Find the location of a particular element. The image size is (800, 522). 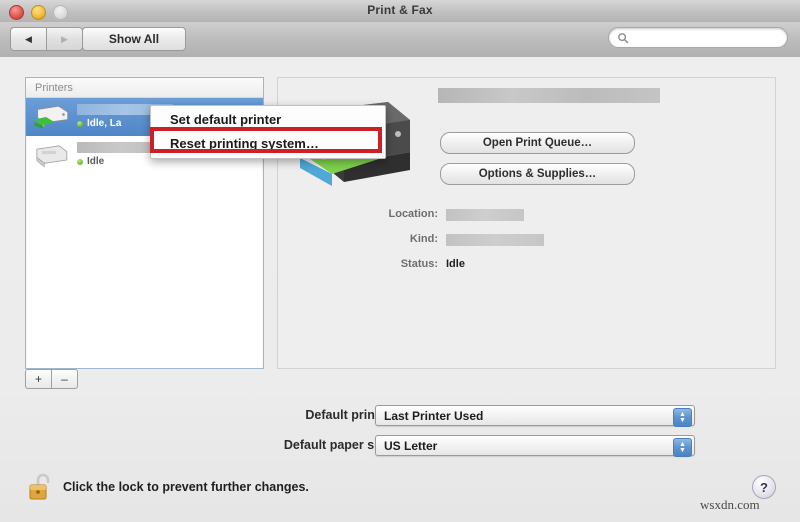

default-paper-size-label: Default paper size: is located at coordinates (339, 445).